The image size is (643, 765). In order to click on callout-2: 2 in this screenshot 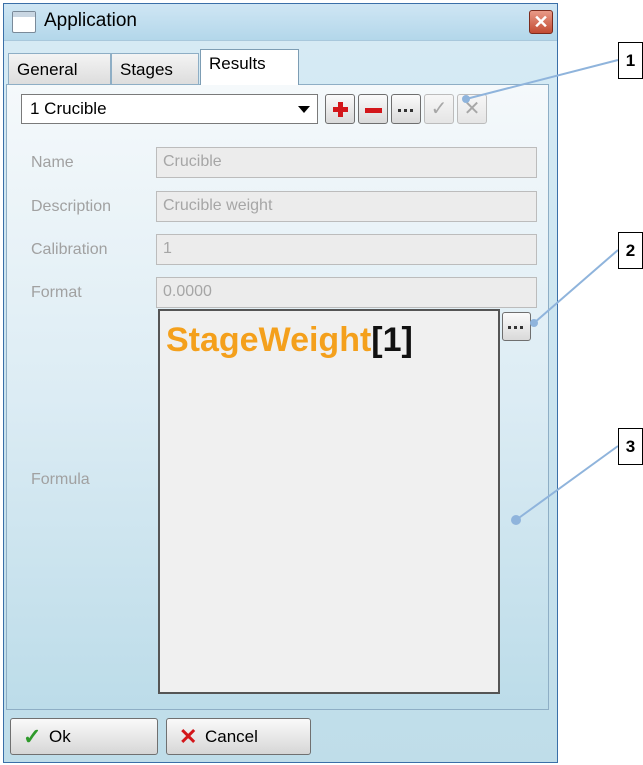, I will do `click(630, 250)`.